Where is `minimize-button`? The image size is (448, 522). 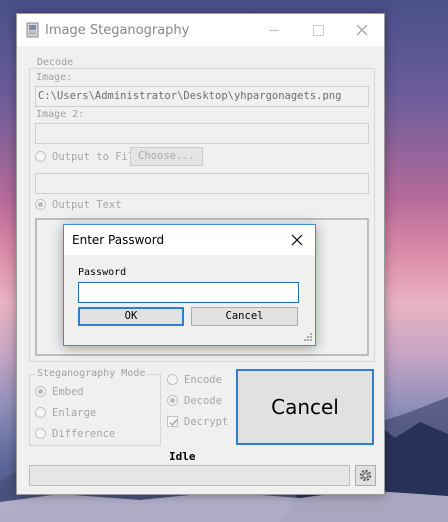
minimize-button is located at coordinates (274, 30).